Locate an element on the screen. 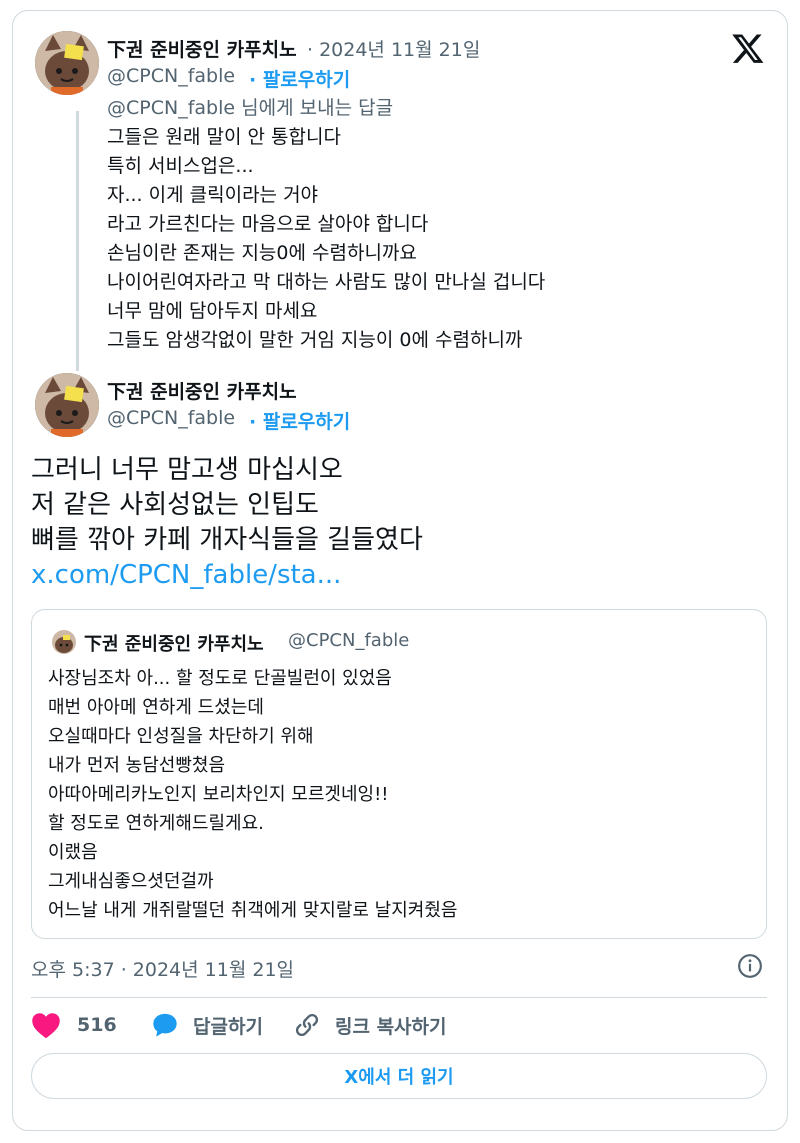  copy-link-label: 링크 복사하기 is located at coordinates (391, 1026).